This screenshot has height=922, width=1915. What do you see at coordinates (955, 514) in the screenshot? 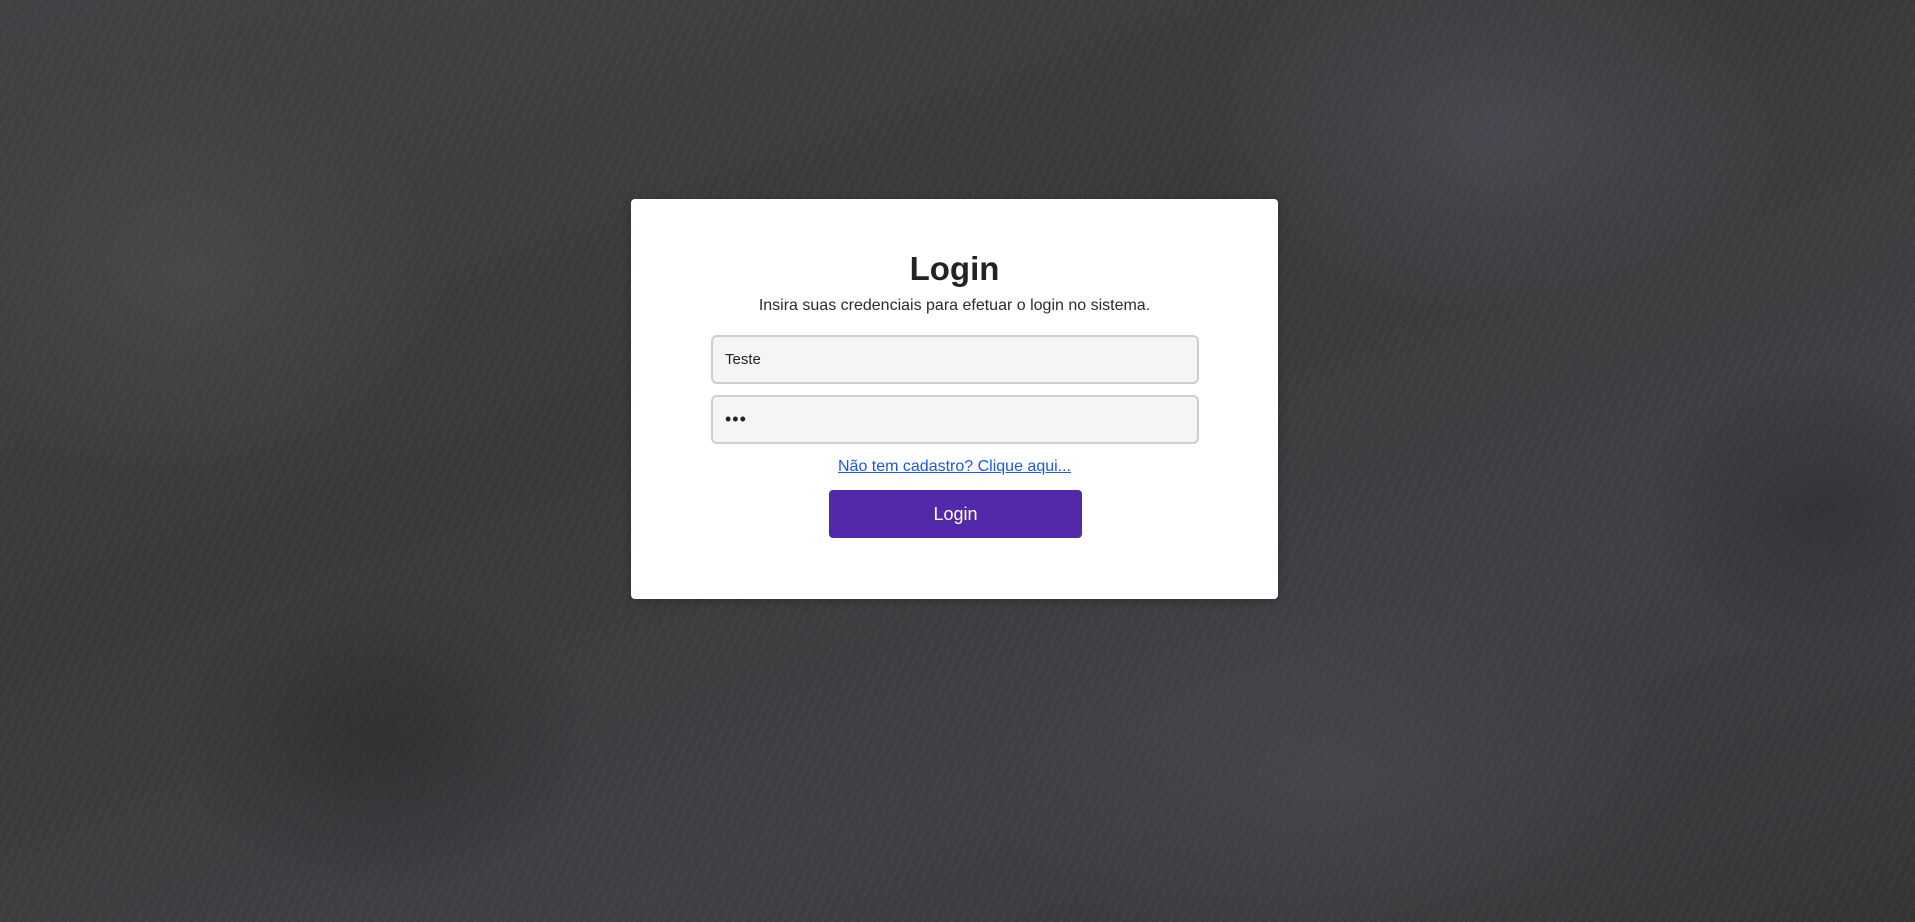
I see `login-button: Login` at bounding box center [955, 514].